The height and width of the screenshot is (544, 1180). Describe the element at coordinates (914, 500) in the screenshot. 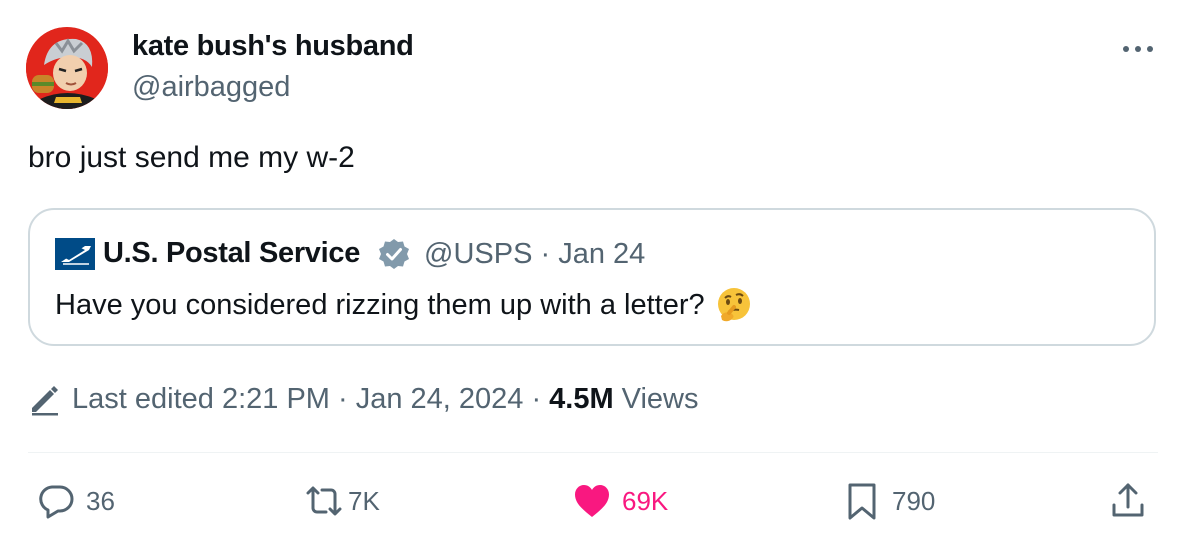

I see `bookmark-count: 790` at that location.